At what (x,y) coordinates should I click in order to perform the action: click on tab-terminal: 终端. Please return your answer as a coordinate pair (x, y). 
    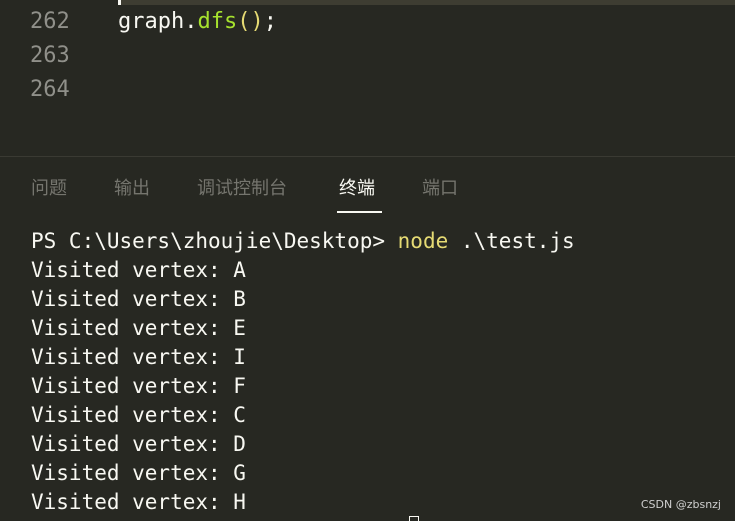
    Looking at the image, I should click on (357, 189).